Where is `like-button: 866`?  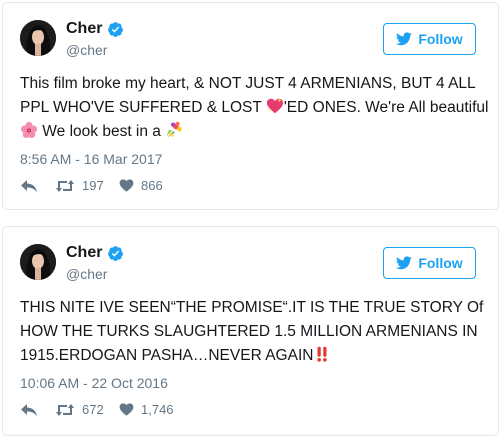
like-button: 866 is located at coordinates (141, 185).